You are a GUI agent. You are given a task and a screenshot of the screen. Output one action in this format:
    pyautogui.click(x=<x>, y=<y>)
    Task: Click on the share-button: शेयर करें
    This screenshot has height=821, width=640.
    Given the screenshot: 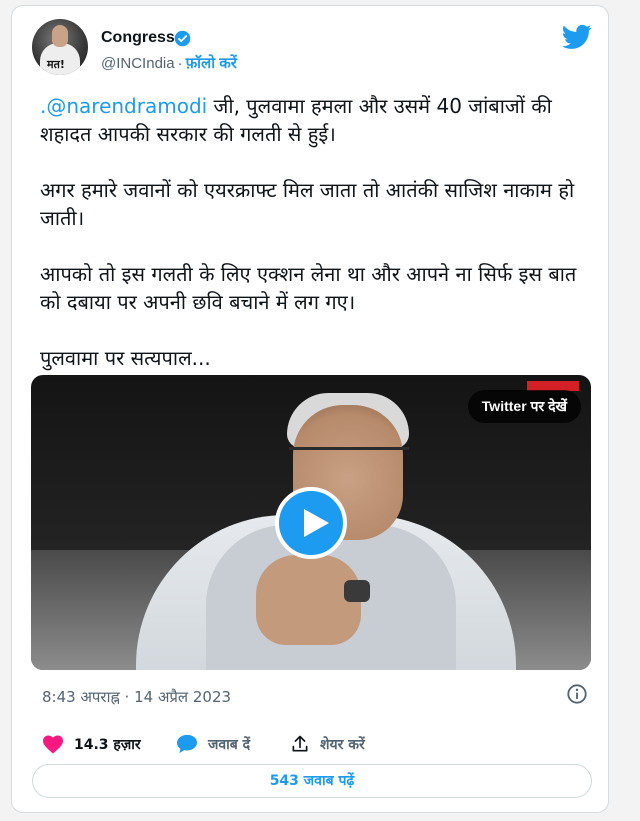 What is the action you would take?
    pyautogui.click(x=327, y=744)
    